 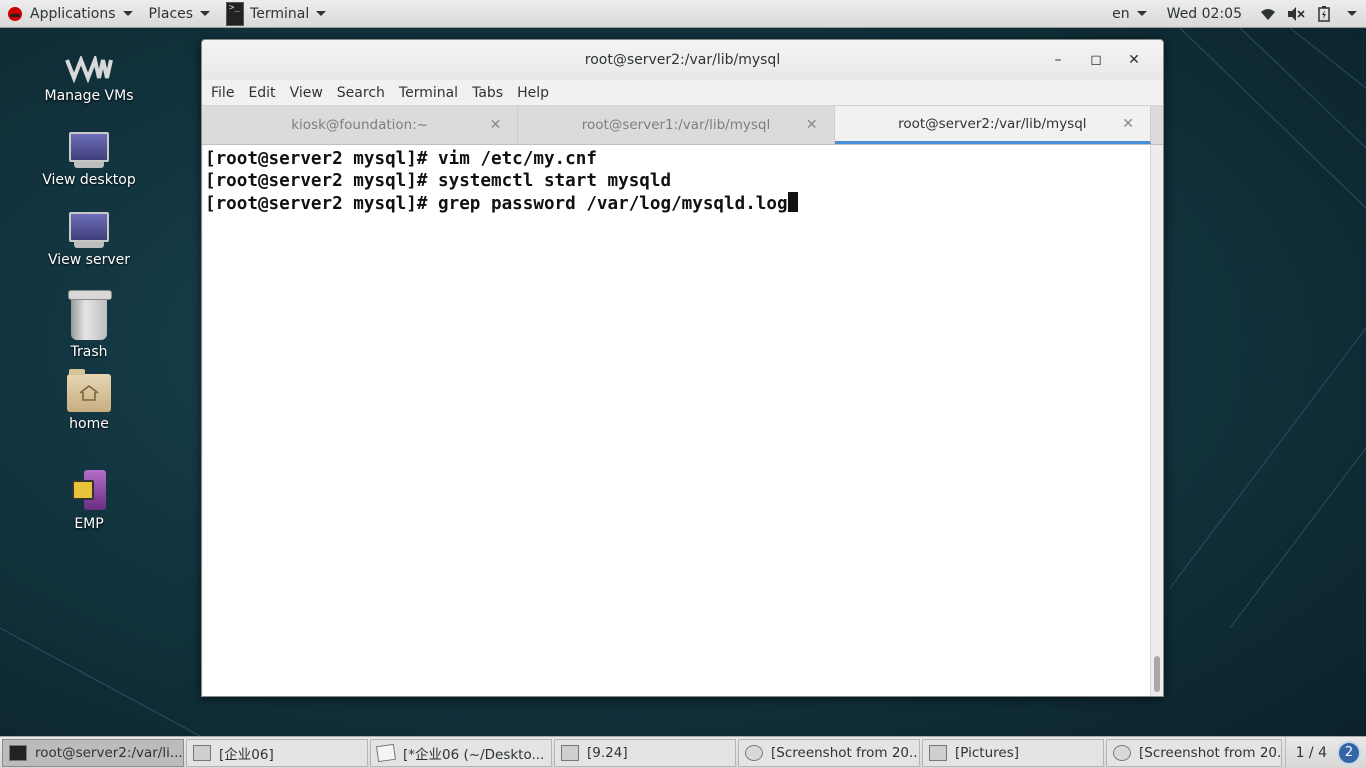 I want to click on emp-app-icon, so click(x=89, y=491).